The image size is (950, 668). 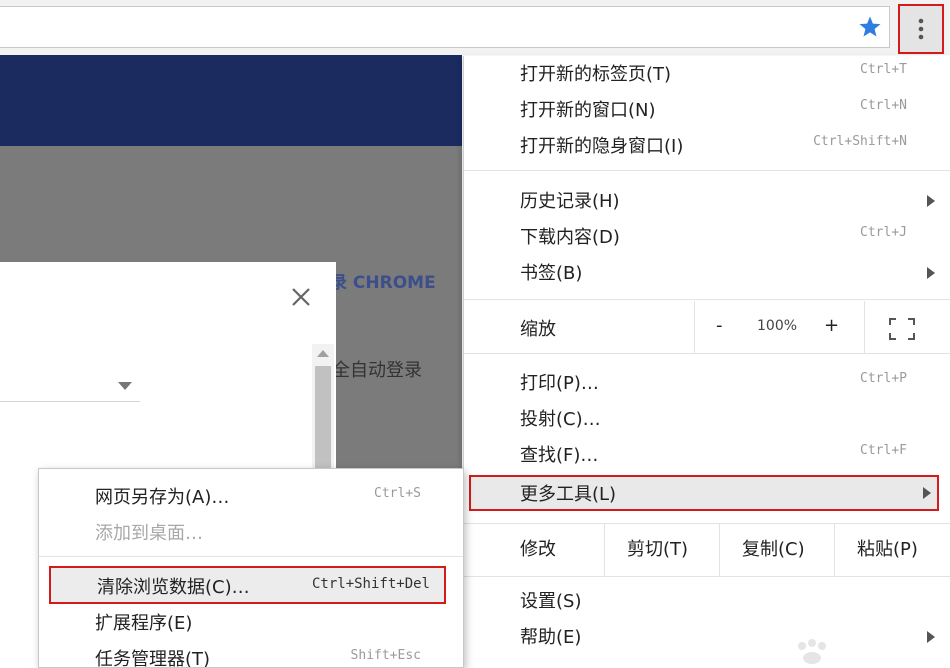 I want to click on address-bar, so click(x=445, y=27).